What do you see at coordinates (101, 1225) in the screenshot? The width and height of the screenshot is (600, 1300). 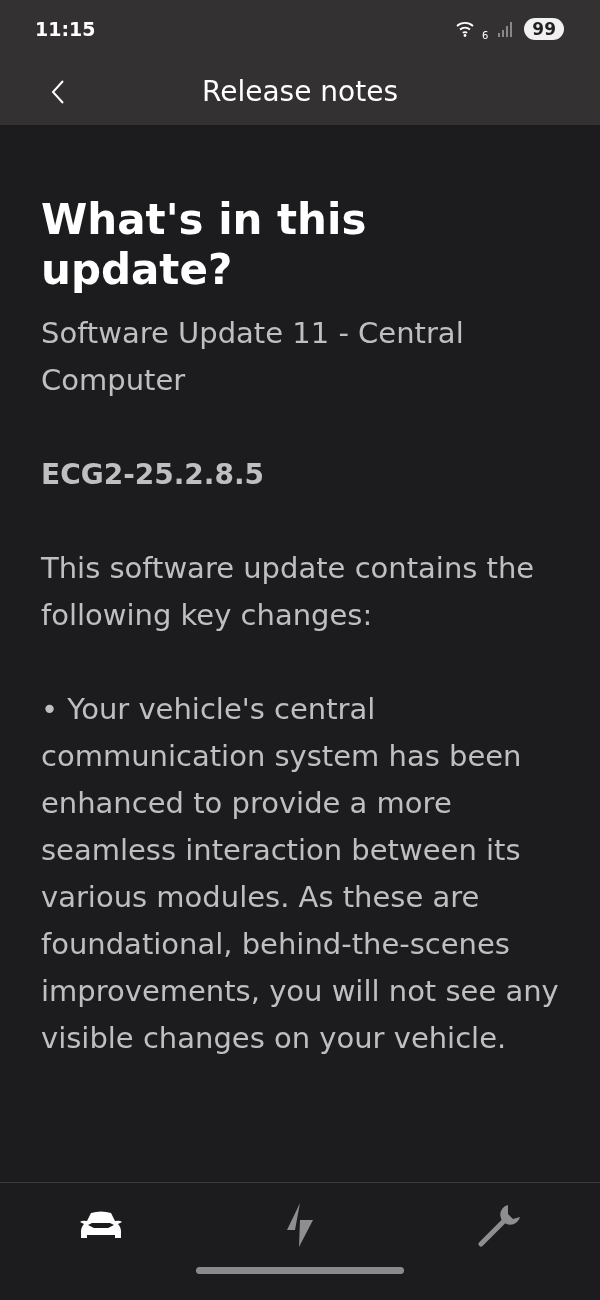 I see `car-tab` at bounding box center [101, 1225].